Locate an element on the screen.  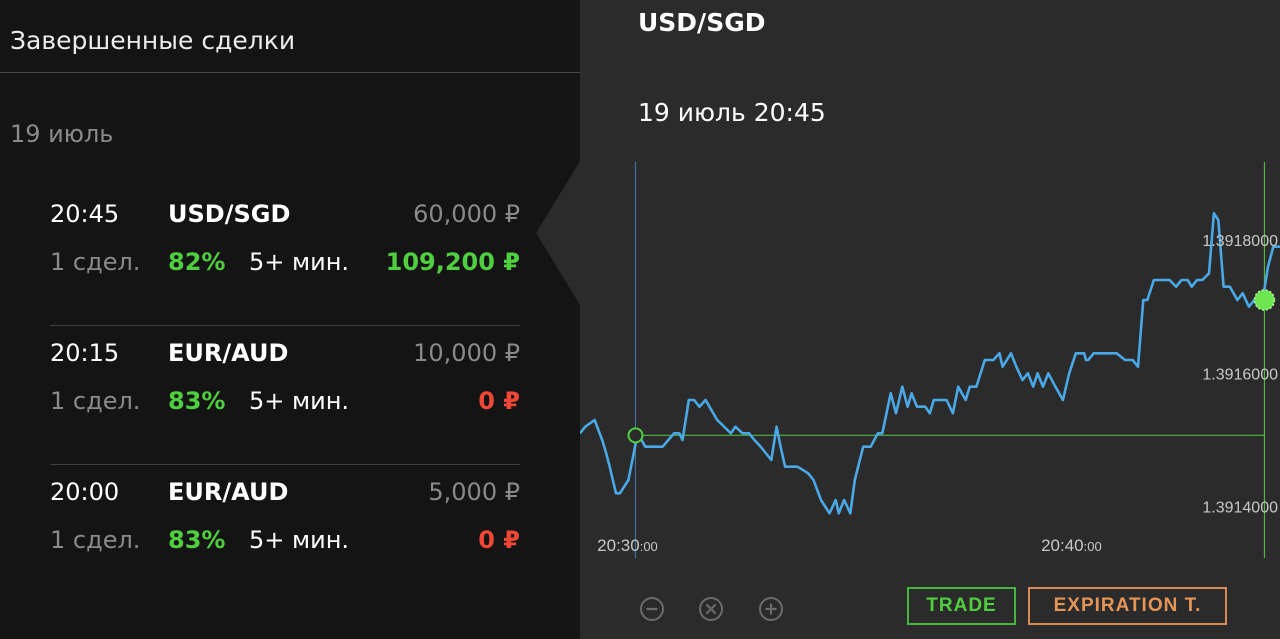
chart-datetime: 19 июль 20:45 is located at coordinates (732, 112).